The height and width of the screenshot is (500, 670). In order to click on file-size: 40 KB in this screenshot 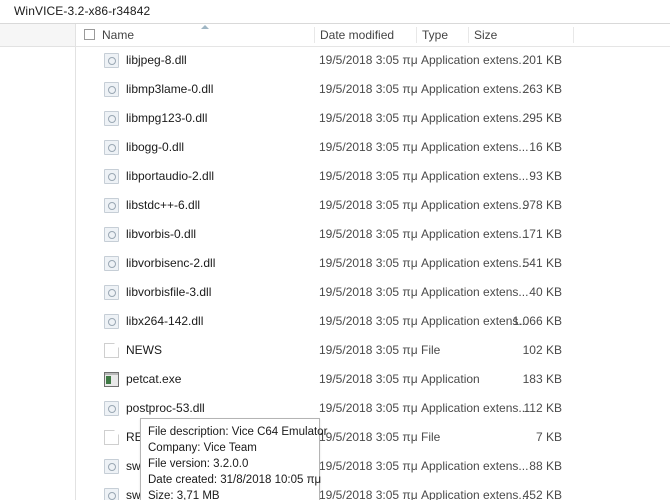, I will do `click(545, 292)`.